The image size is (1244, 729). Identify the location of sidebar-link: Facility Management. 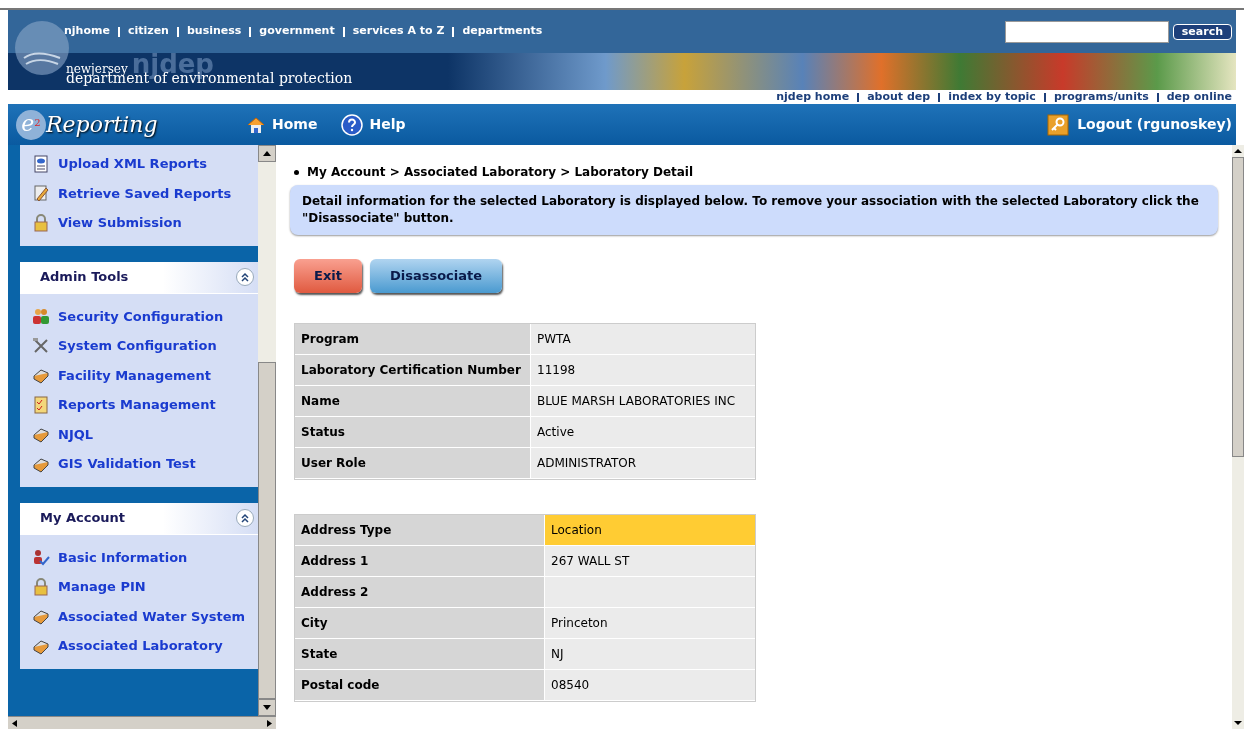
(139, 375).